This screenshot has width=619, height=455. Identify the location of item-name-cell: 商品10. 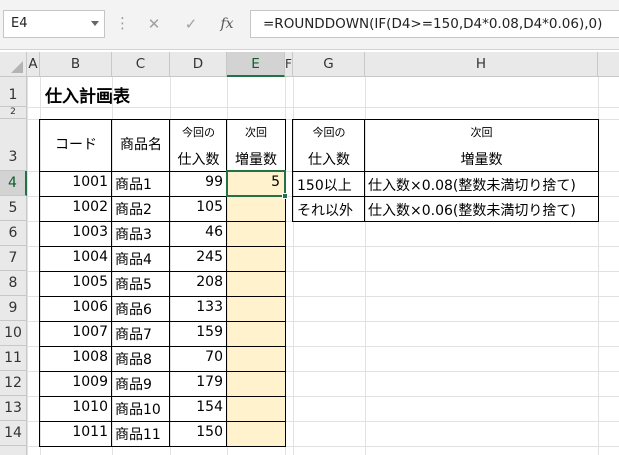
(142, 409).